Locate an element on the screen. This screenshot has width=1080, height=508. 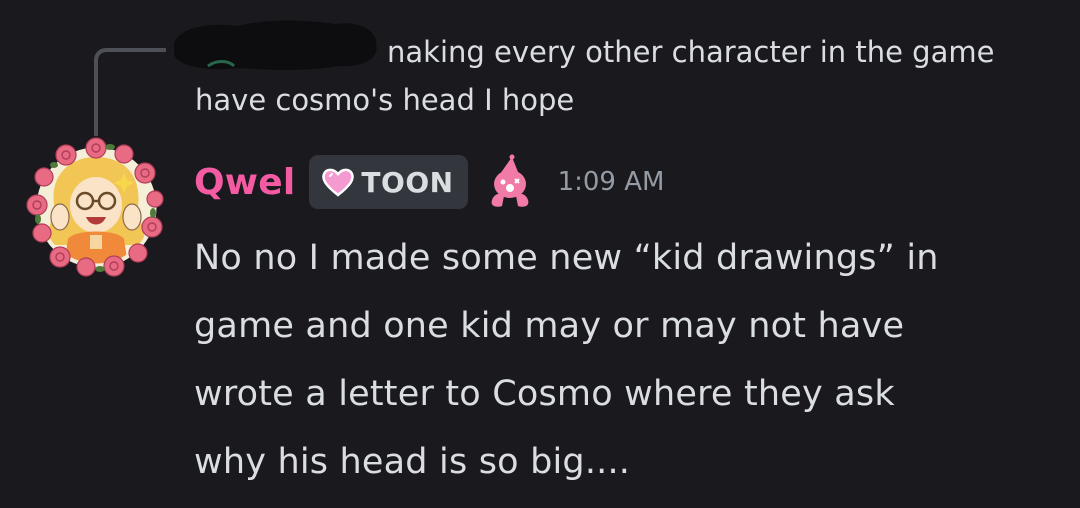
message-timestamp: 1:09 AM is located at coordinates (611, 182).